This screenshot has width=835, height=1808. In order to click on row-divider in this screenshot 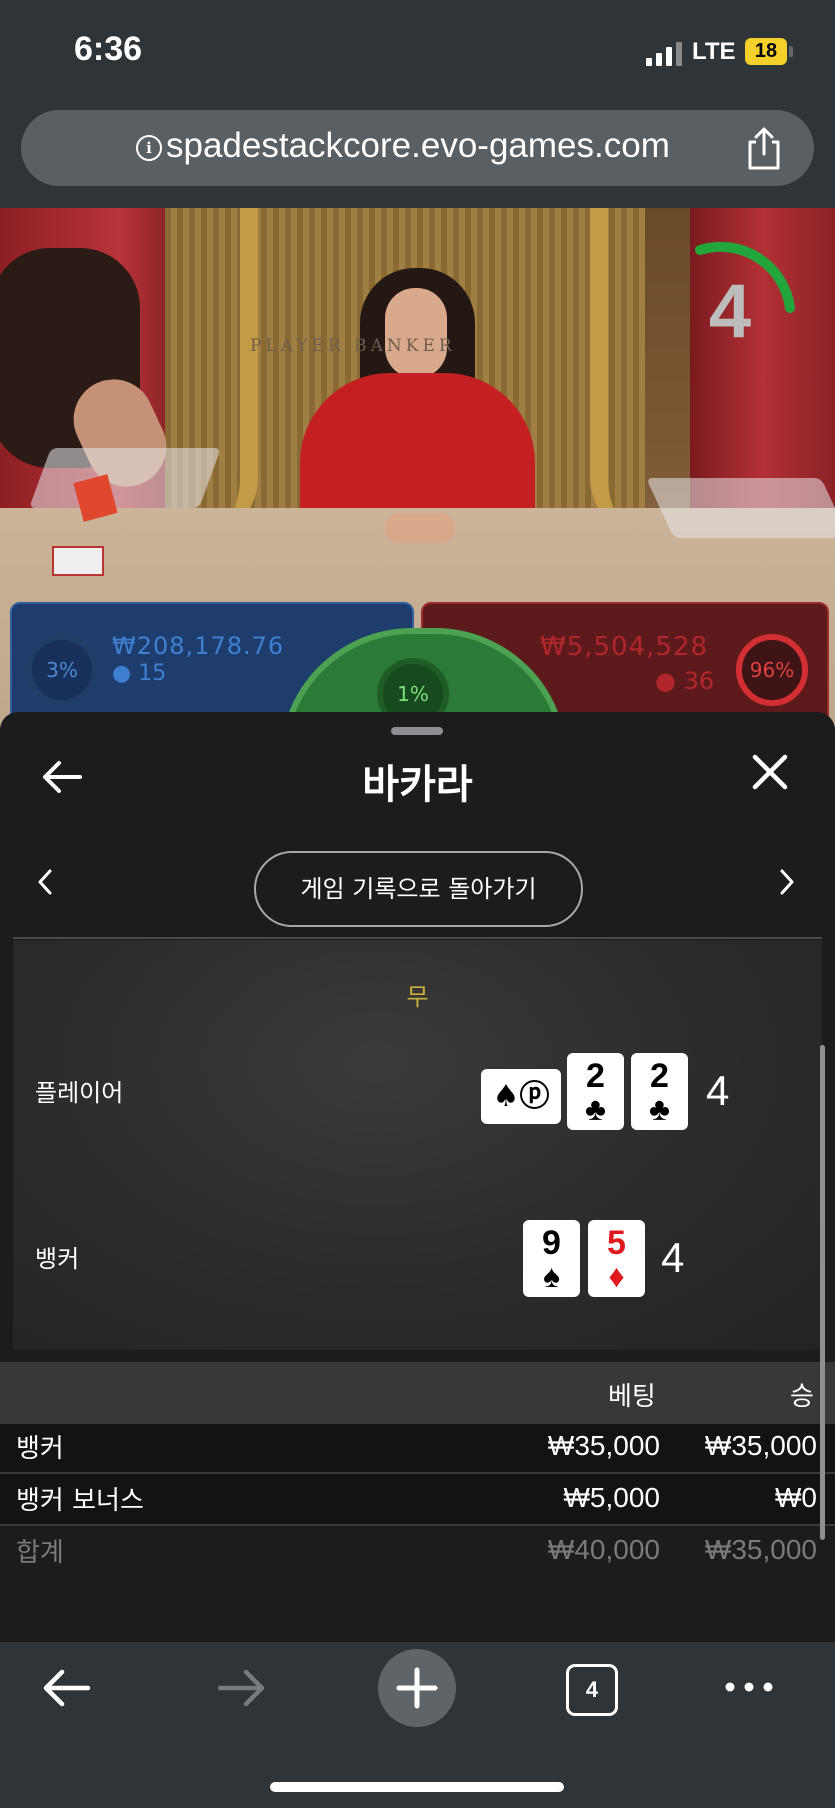, I will do `click(417, 1525)`.